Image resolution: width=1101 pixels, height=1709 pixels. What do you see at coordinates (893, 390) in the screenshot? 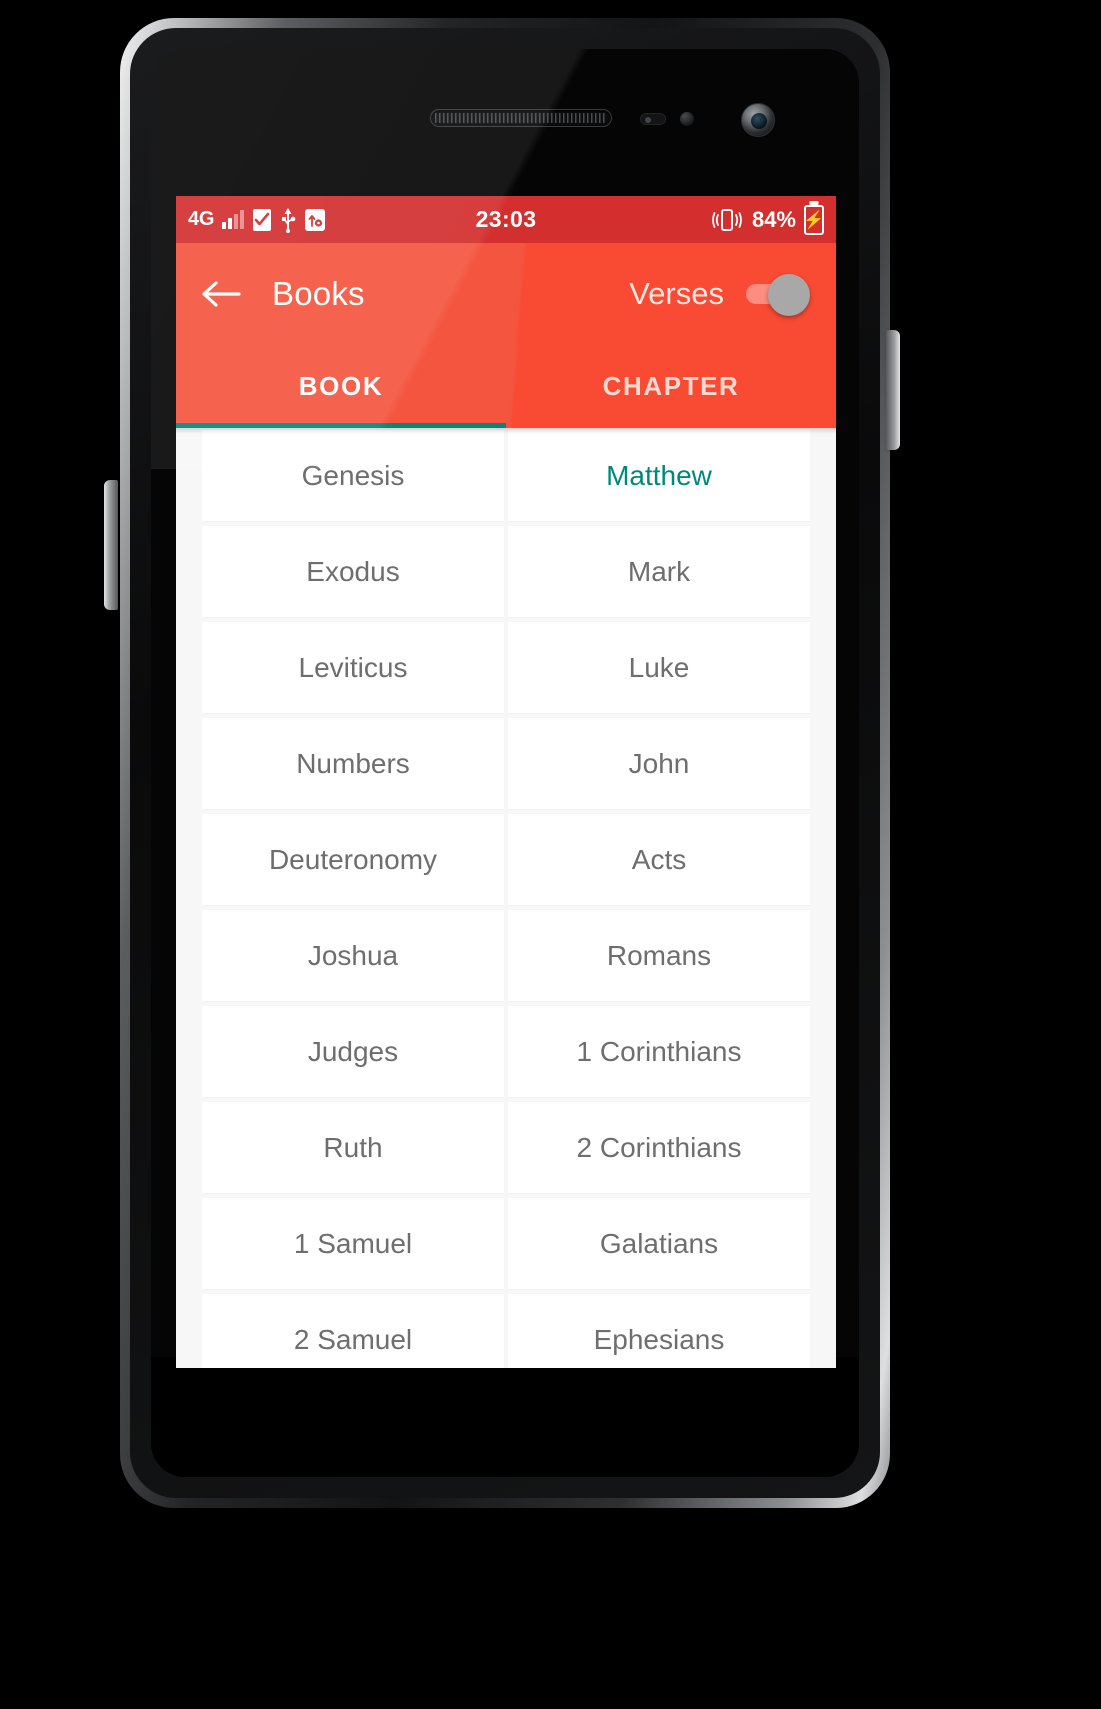
I see `power-button` at bounding box center [893, 390].